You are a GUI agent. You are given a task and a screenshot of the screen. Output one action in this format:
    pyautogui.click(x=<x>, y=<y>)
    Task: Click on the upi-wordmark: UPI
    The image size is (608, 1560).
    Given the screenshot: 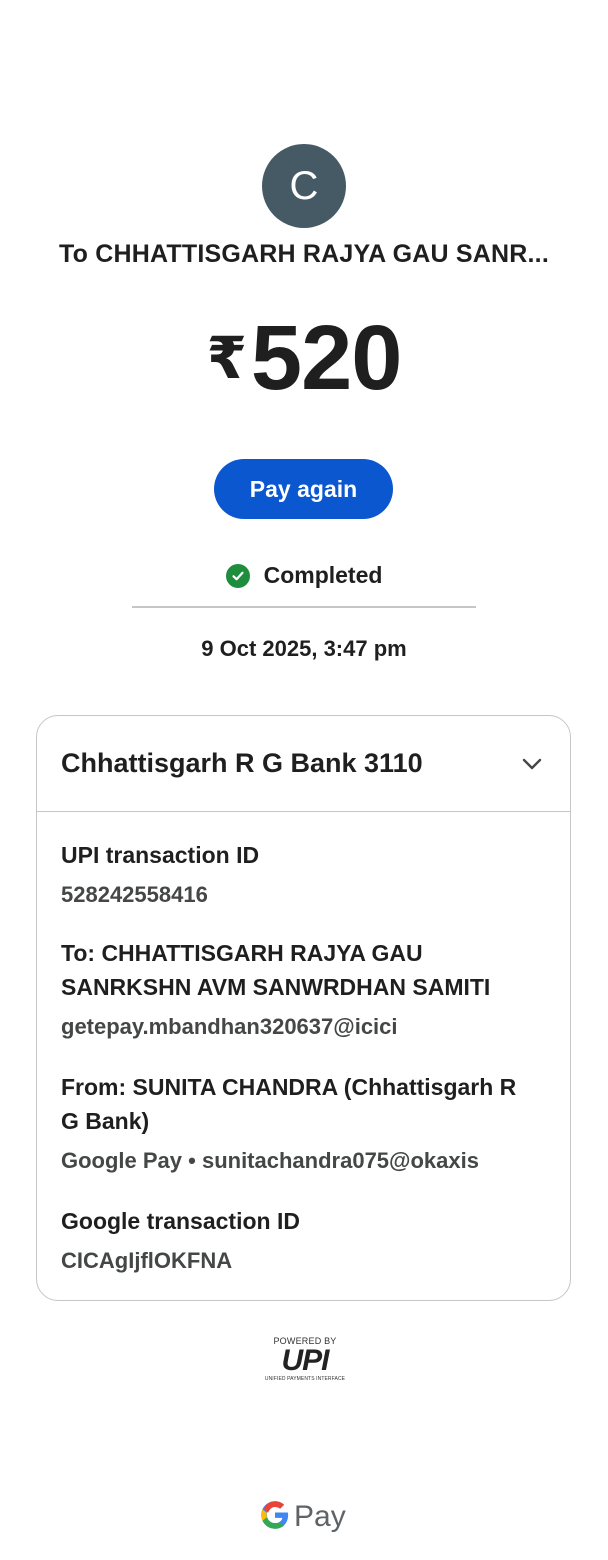 What is the action you would take?
    pyautogui.click(x=305, y=1360)
    